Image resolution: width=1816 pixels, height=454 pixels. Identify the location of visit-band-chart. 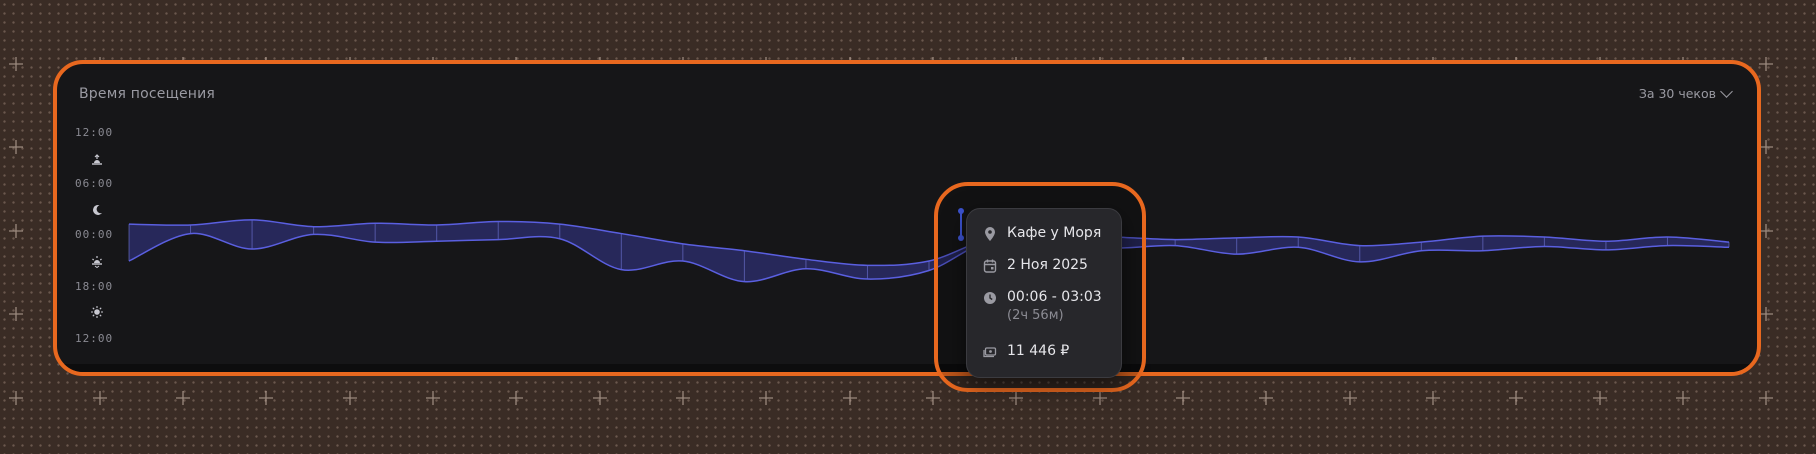
(929, 245).